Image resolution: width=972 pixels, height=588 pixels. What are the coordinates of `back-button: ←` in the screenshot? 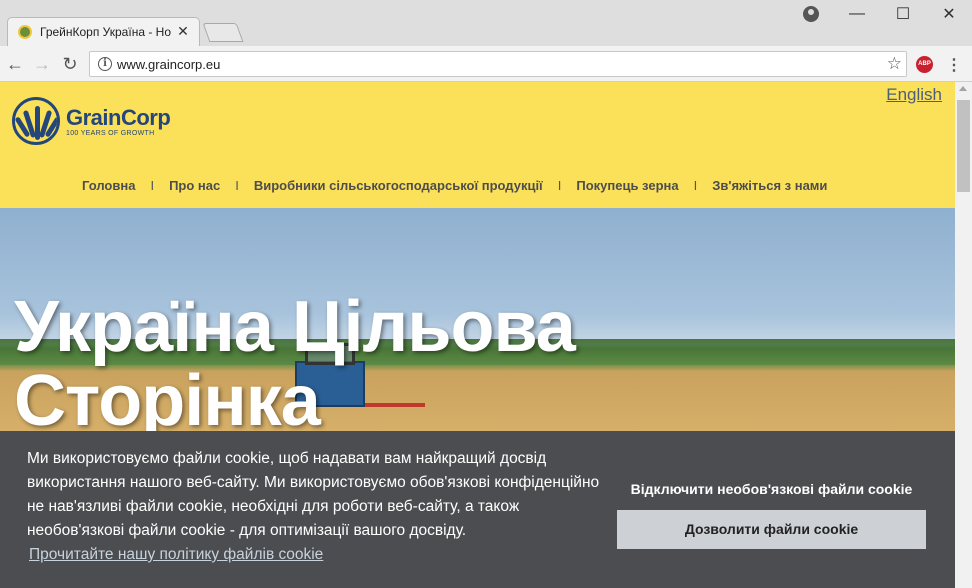 It's located at (15, 64).